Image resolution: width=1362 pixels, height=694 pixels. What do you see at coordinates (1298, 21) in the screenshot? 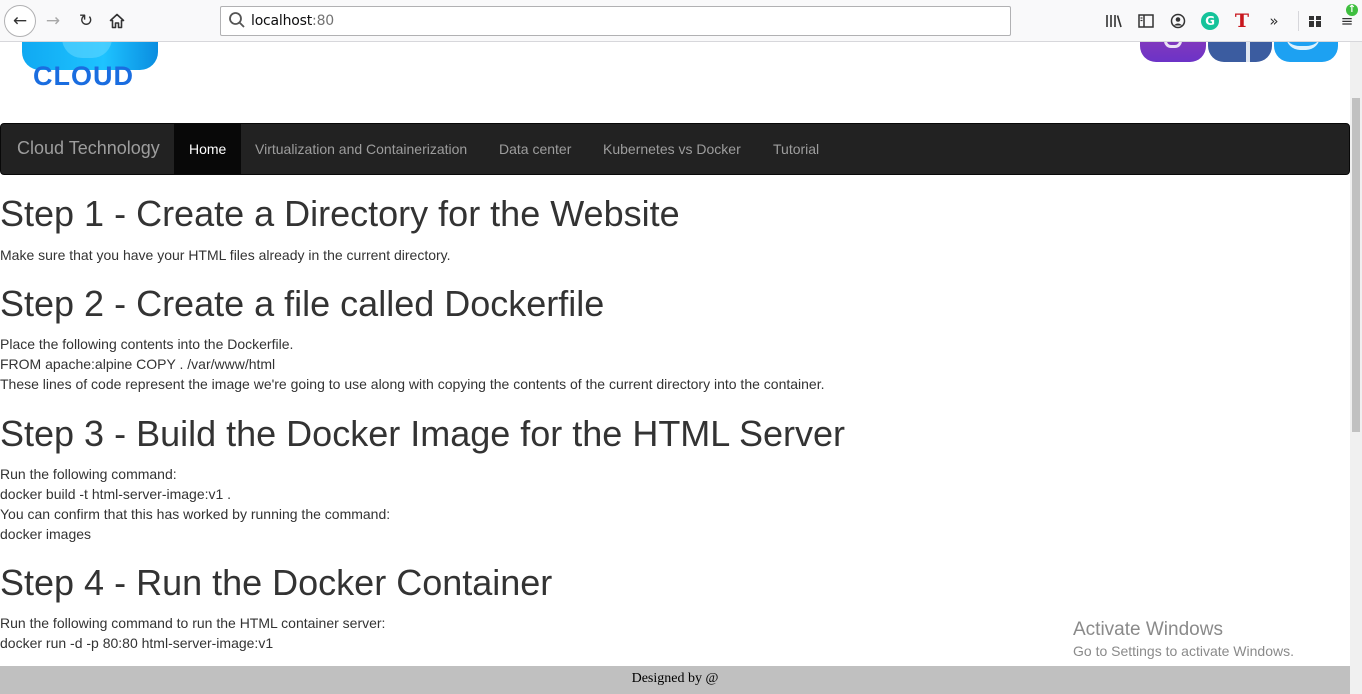
I see `toolbar-divider` at bounding box center [1298, 21].